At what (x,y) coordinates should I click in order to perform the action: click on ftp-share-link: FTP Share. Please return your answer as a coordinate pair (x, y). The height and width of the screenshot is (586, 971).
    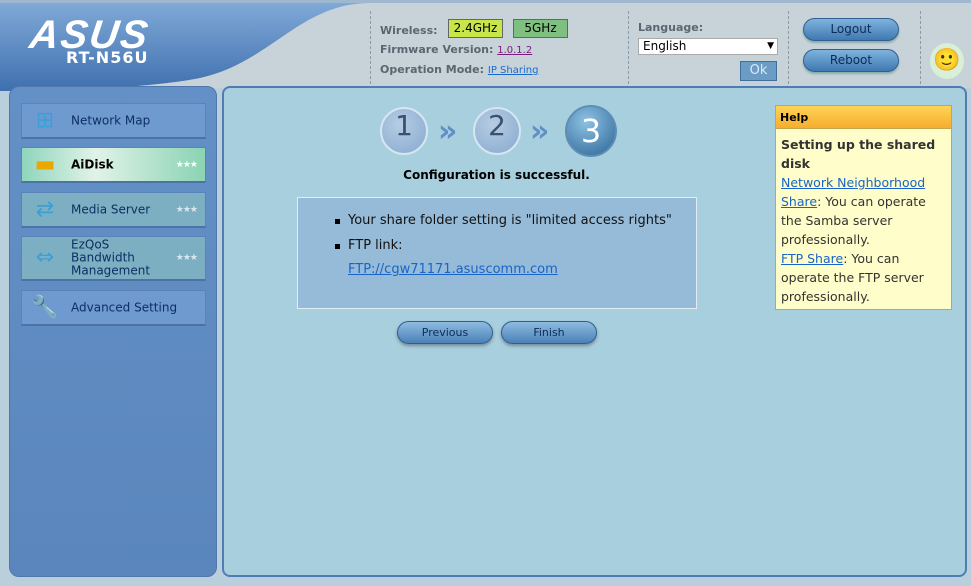
    Looking at the image, I should click on (812, 258).